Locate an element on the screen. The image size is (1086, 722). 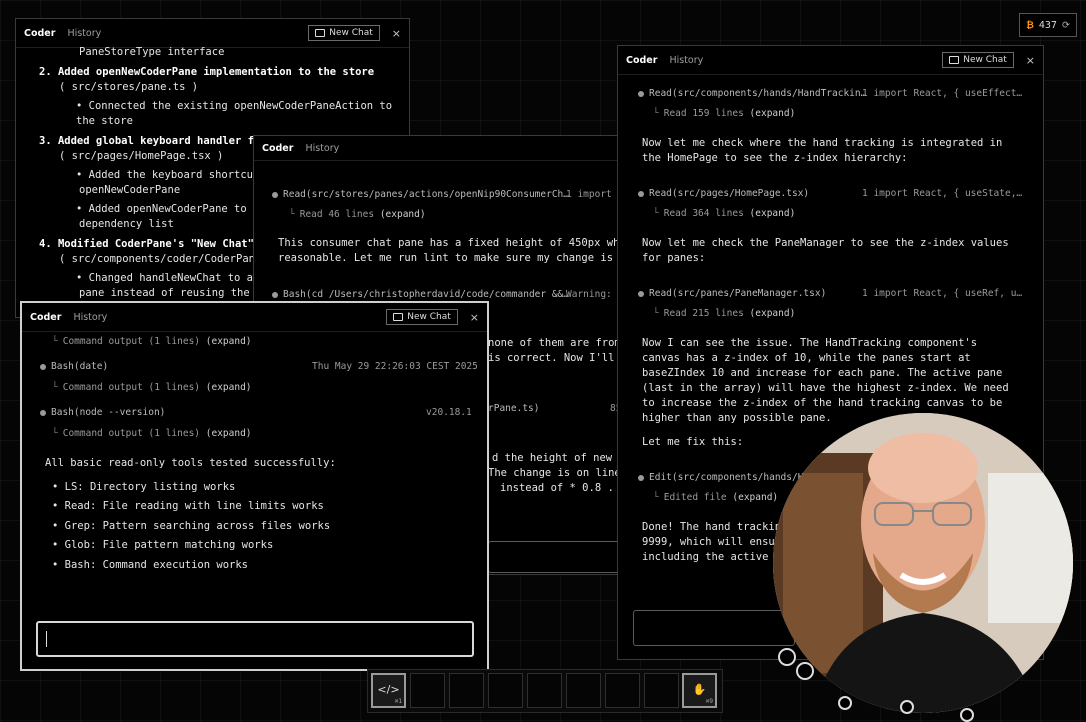
hotbar-slot-hand: ✋ ⌘9 is located at coordinates (699, 690).